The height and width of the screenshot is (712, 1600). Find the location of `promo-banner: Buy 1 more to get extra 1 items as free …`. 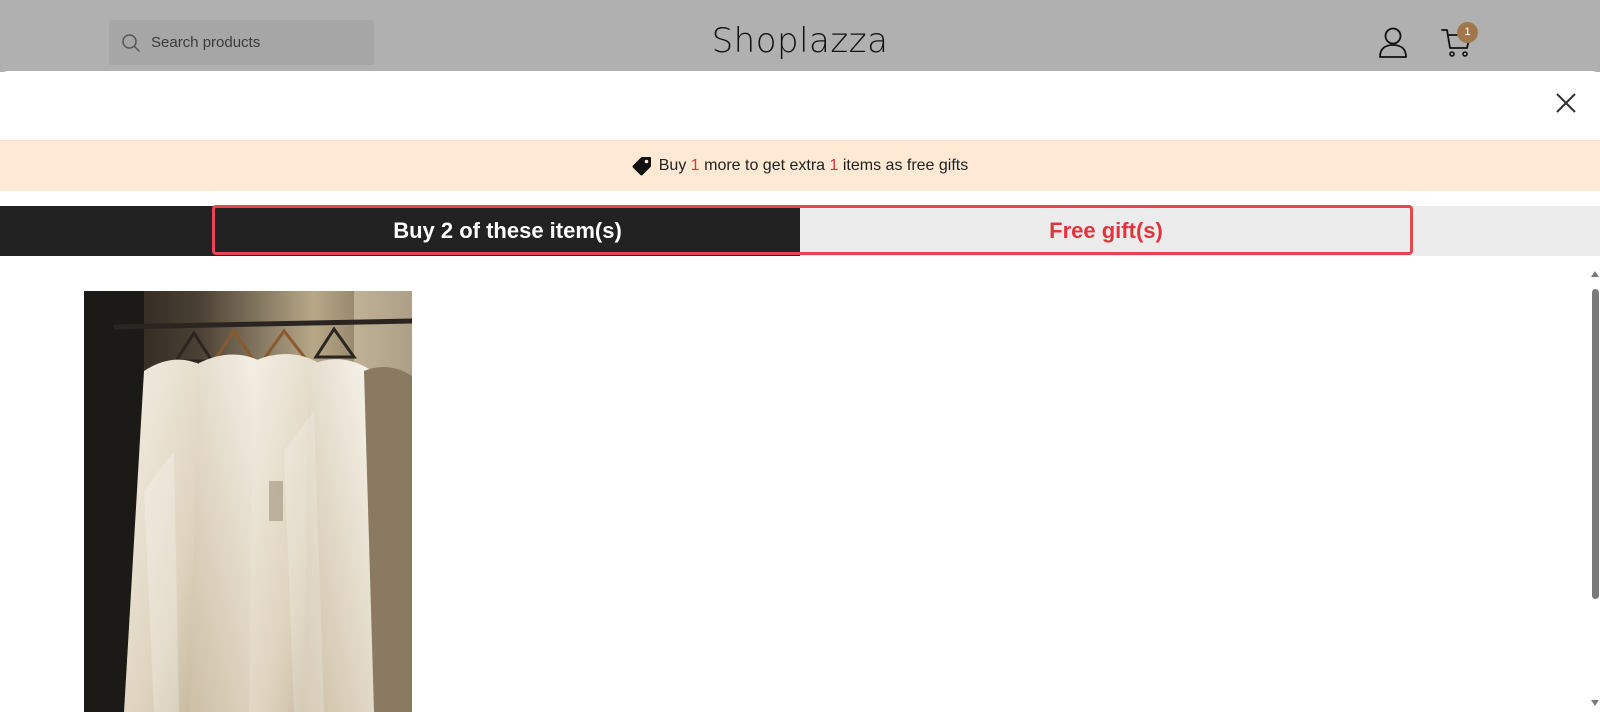

promo-banner: Buy 1 more to get extra 1 items as free … is located at coordinates (800, 165).